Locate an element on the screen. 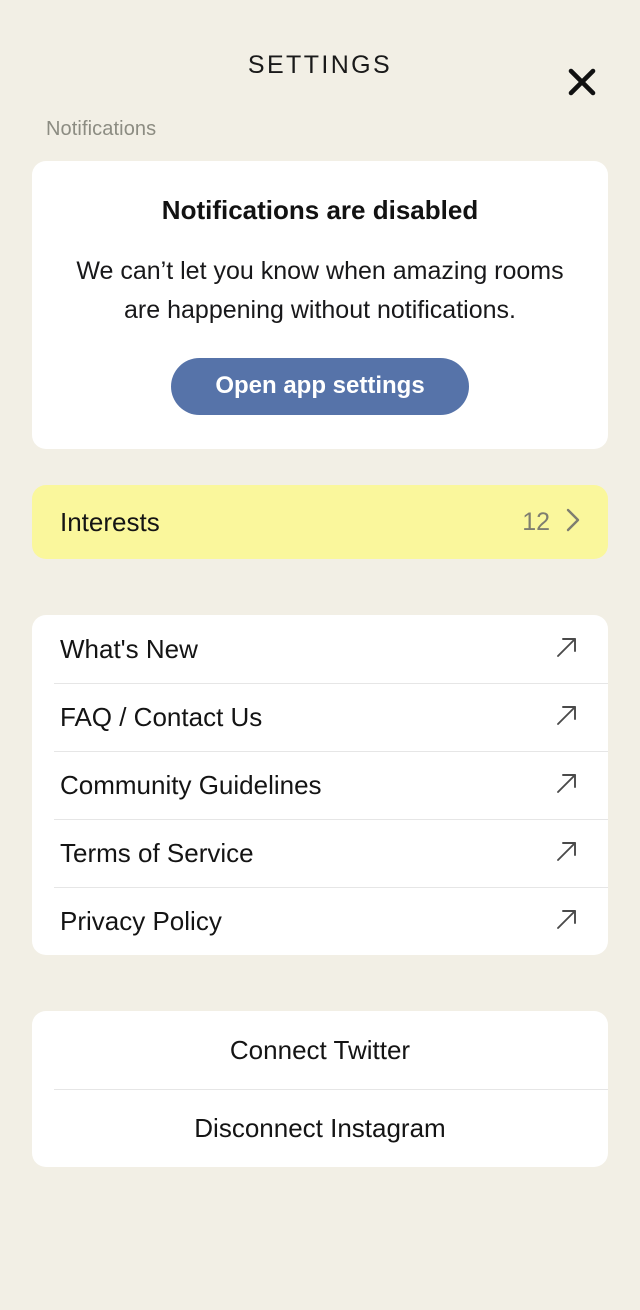 This screenshot has width=640, height=1310. open-app-settings-button: Open app settings is located at coordinates (320, 386).